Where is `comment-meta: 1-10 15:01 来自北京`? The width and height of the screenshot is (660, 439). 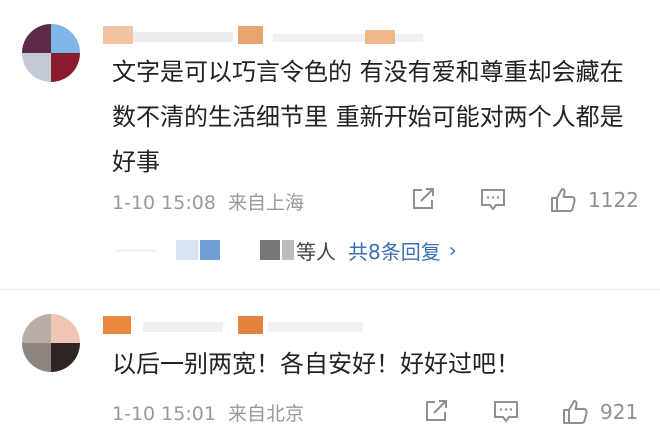
comment-meta: 1-10 15:01 来自北京 is located at coordinates (208, 412).